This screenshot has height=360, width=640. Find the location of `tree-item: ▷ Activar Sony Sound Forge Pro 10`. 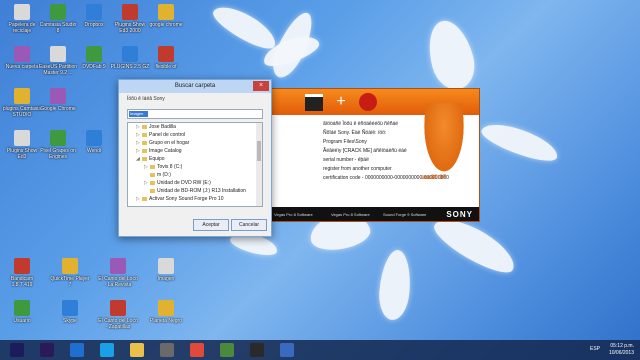

tree-item: ▷ Activar Sony Sound Forge Pro 10 is located at coordinates (195, 199).